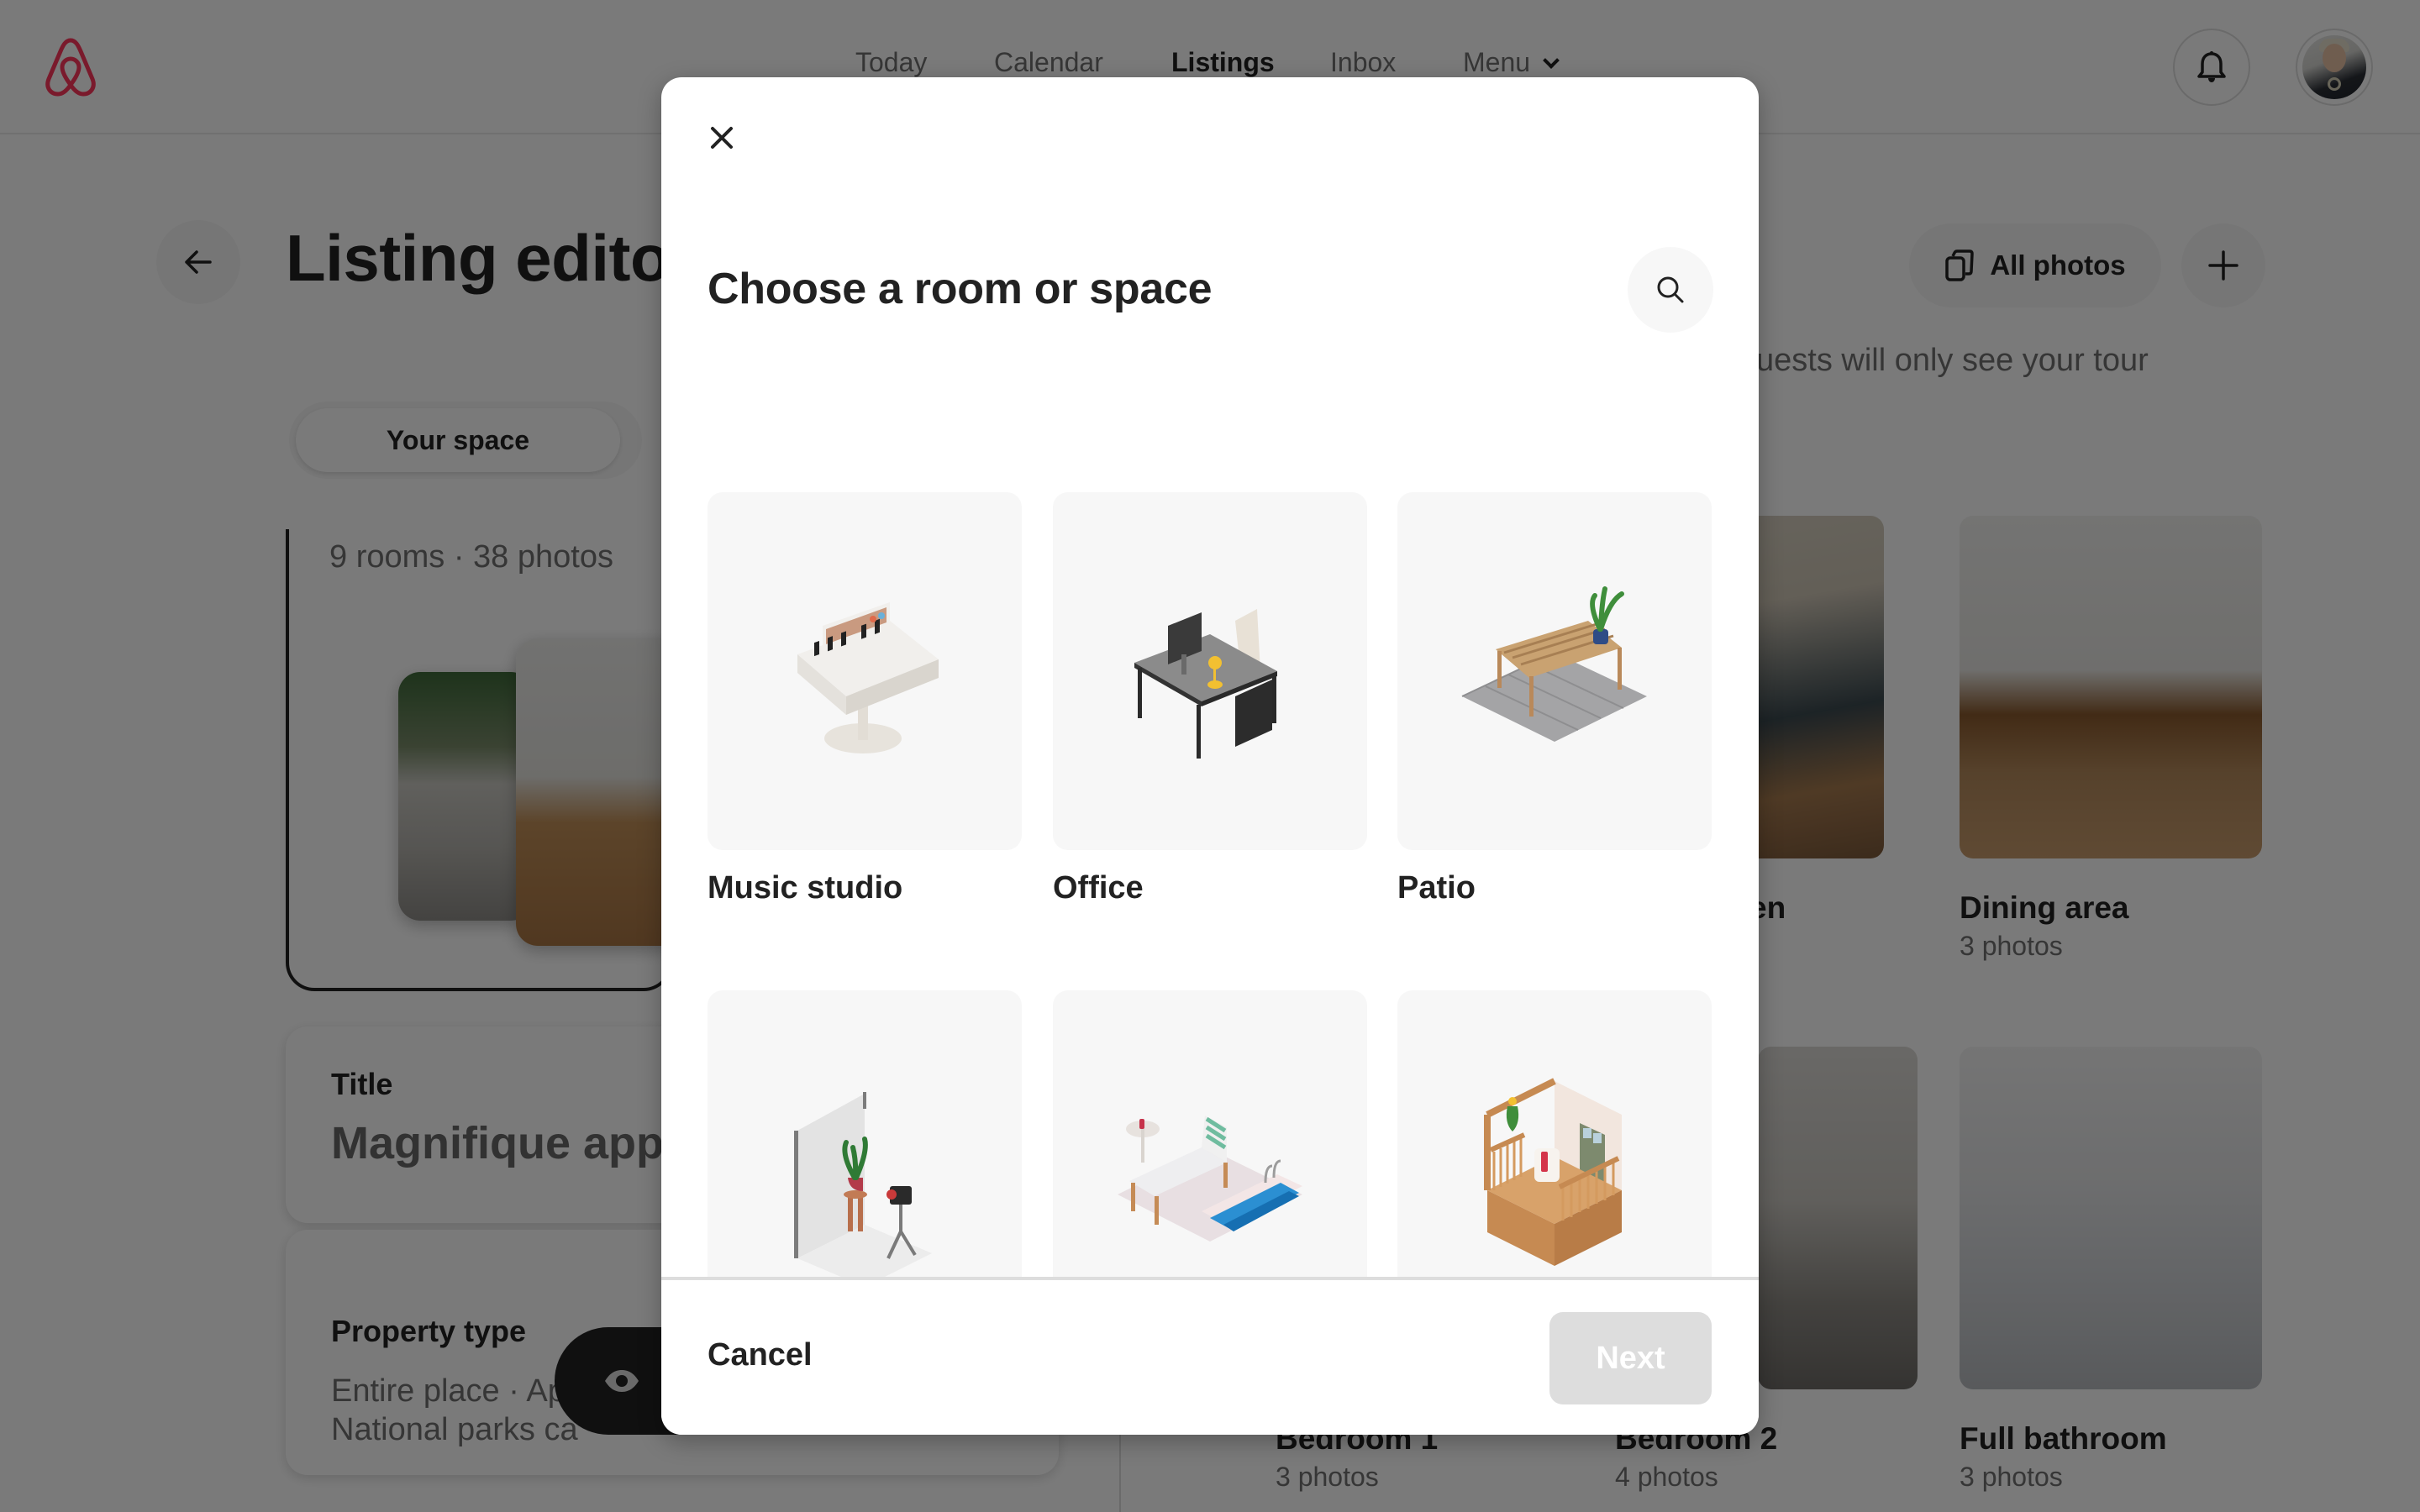 The width and height of the screenshot is (2420, 1512). What do you see at coordinates (1210, 1356) in the screenshot?
I see `modal-footer: Cancel Next` at bounding box center [1210, 1356].